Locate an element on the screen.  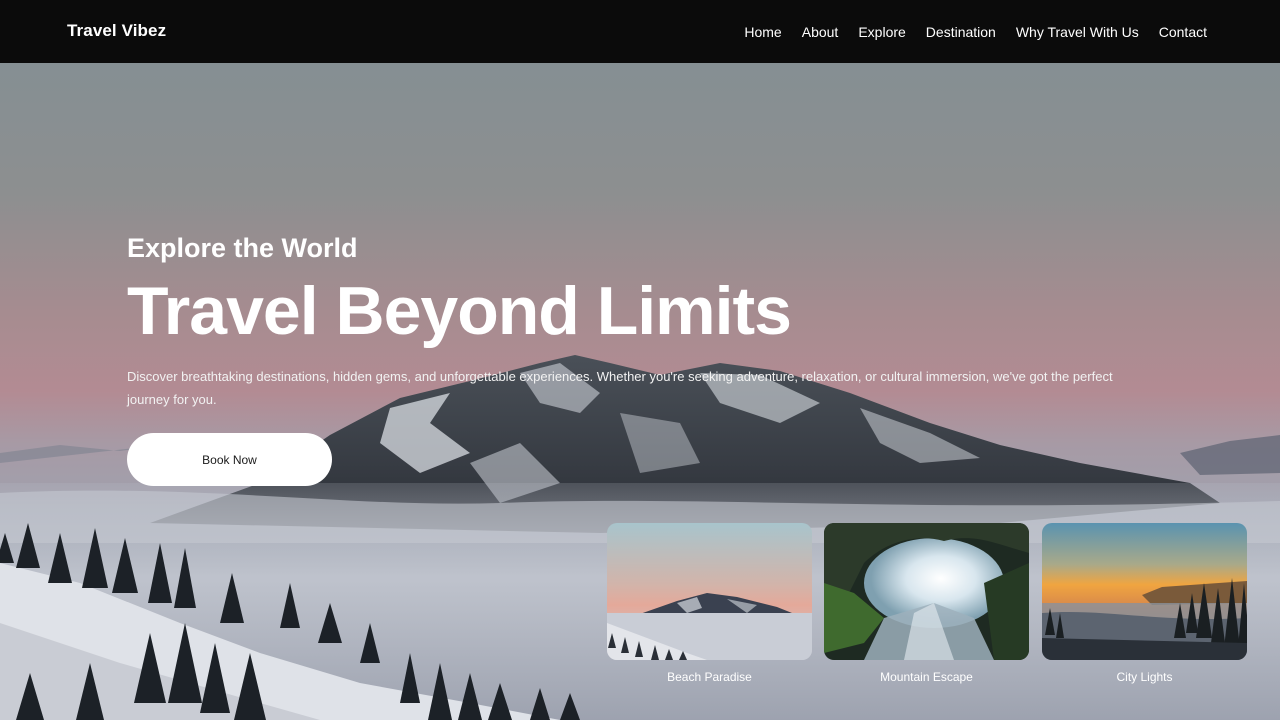
nav-link-why-travel: Why Travel With Us is located at coordinates (1077, 32).